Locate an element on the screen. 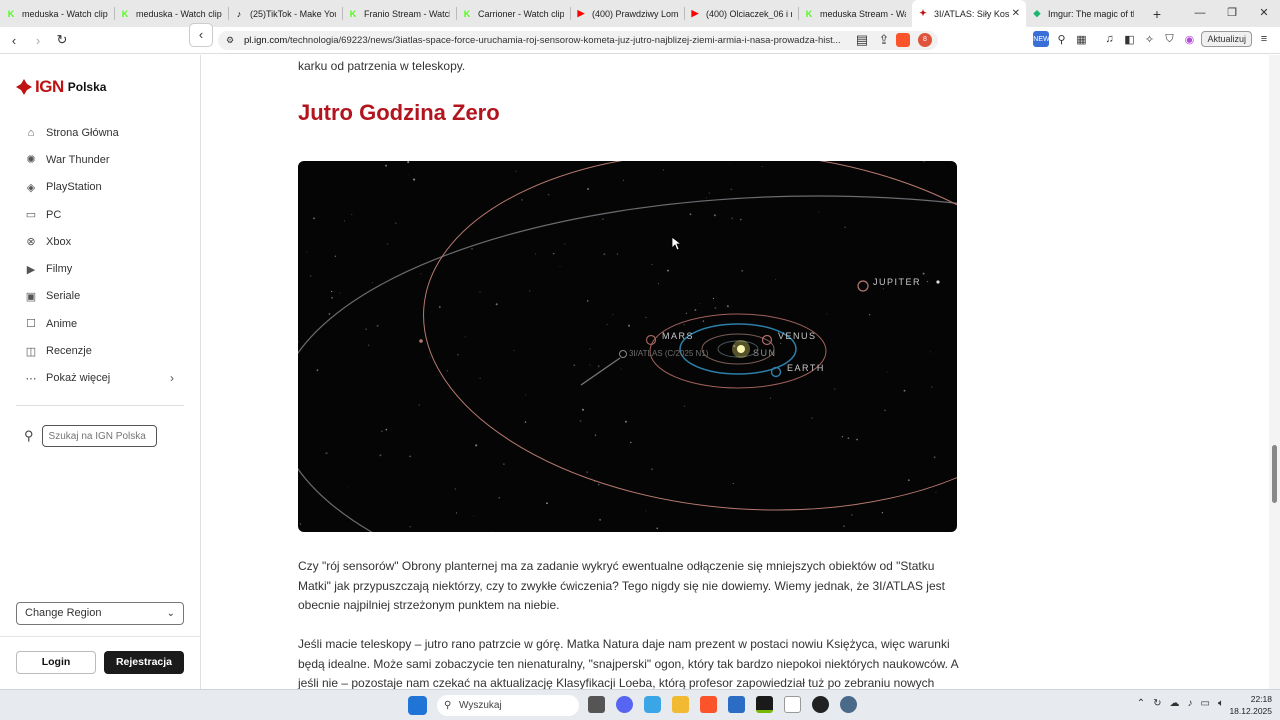  rewards-icon: 8 is located at coordinates (925, 40).